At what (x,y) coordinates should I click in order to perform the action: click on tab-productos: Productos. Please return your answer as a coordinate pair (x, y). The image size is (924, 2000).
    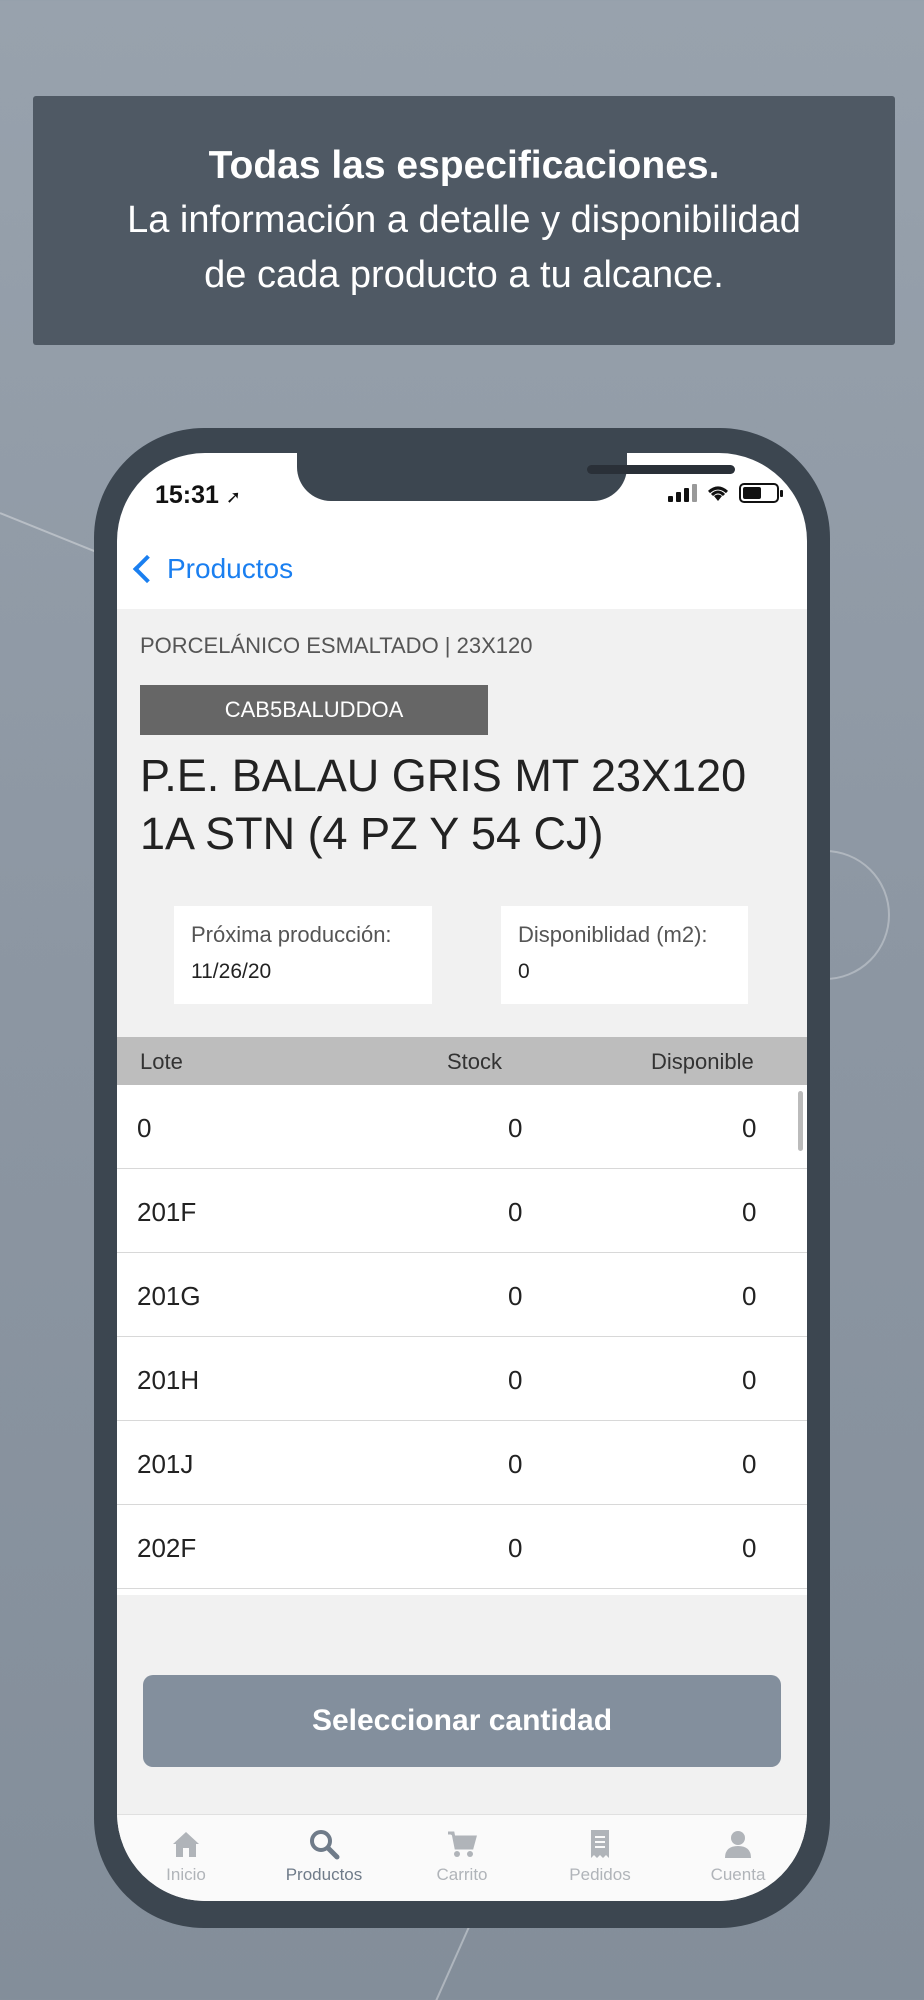
    Looking at the image, I should click on (324, 1858).